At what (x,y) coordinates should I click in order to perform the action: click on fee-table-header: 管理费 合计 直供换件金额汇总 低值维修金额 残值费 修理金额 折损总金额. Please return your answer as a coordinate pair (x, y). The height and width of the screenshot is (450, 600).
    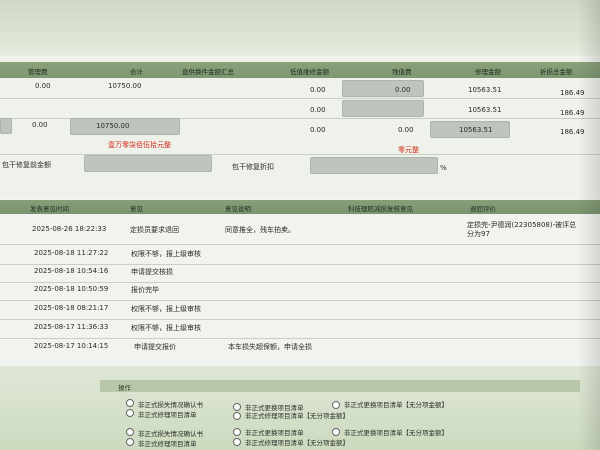
    Looking at the image, I should click on (300, 70).